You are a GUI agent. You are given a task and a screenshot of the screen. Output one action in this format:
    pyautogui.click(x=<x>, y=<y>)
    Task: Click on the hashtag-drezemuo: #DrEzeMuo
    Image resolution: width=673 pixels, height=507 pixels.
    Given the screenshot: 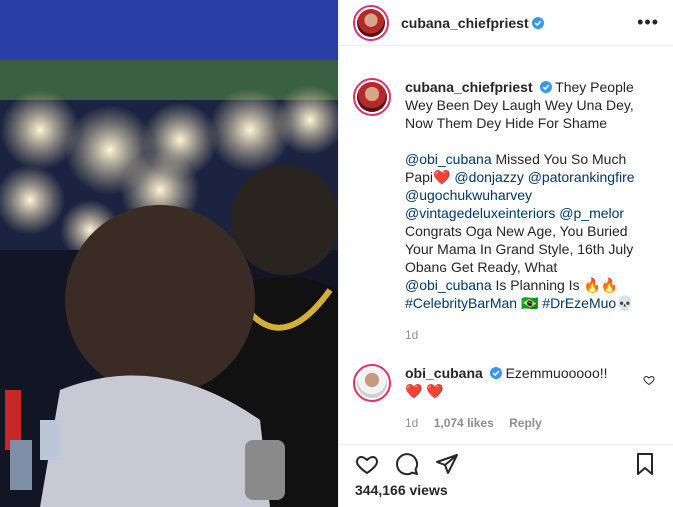 What is the action you would take?
    pyautogui.click(x=579, y=303)
    